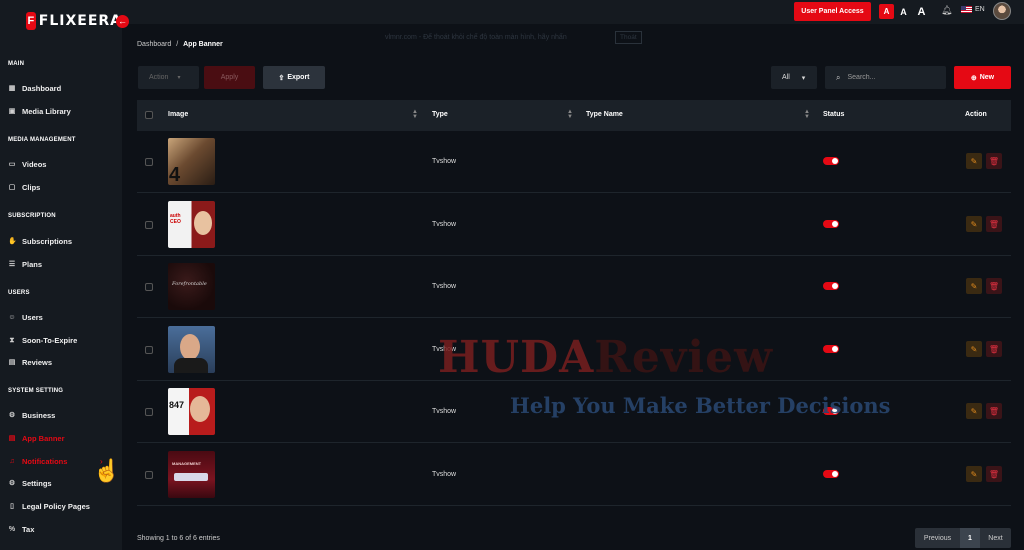  Describe the element at coordinates (30, 483) in the screenshot. I see `sidebar-item-settings: ⚙ Settings` at that location.